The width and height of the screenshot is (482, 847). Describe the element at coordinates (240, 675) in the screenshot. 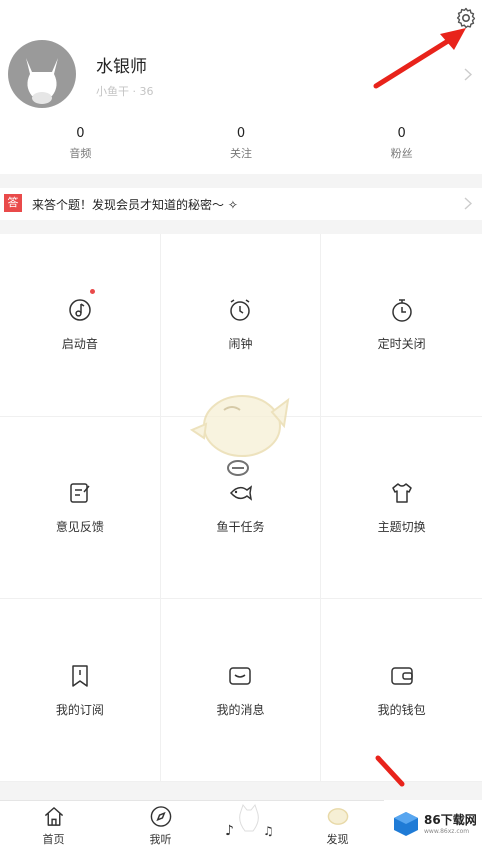

I see `message-icon` at that location.